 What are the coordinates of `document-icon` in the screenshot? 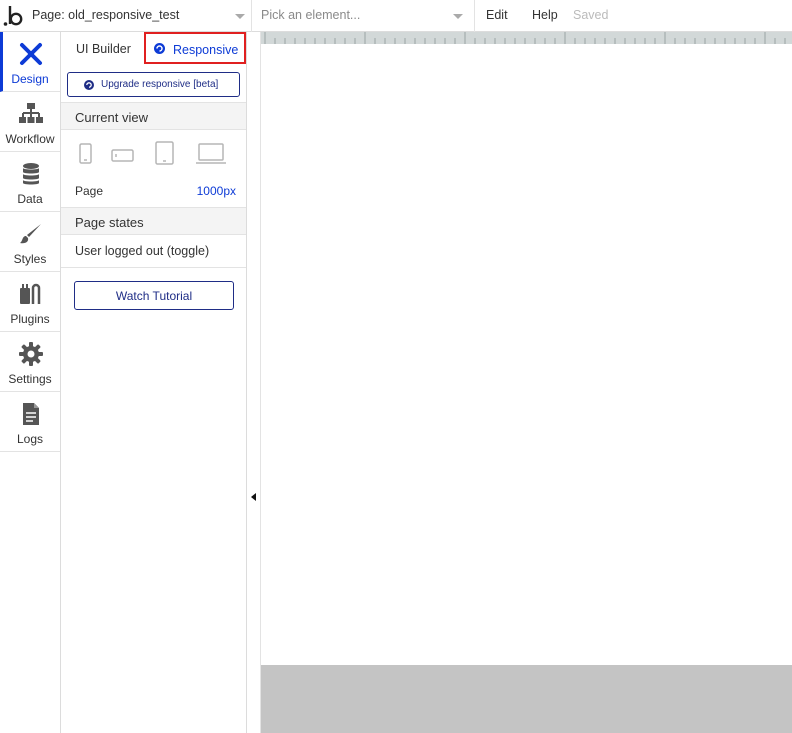 It's located at (31, 414).